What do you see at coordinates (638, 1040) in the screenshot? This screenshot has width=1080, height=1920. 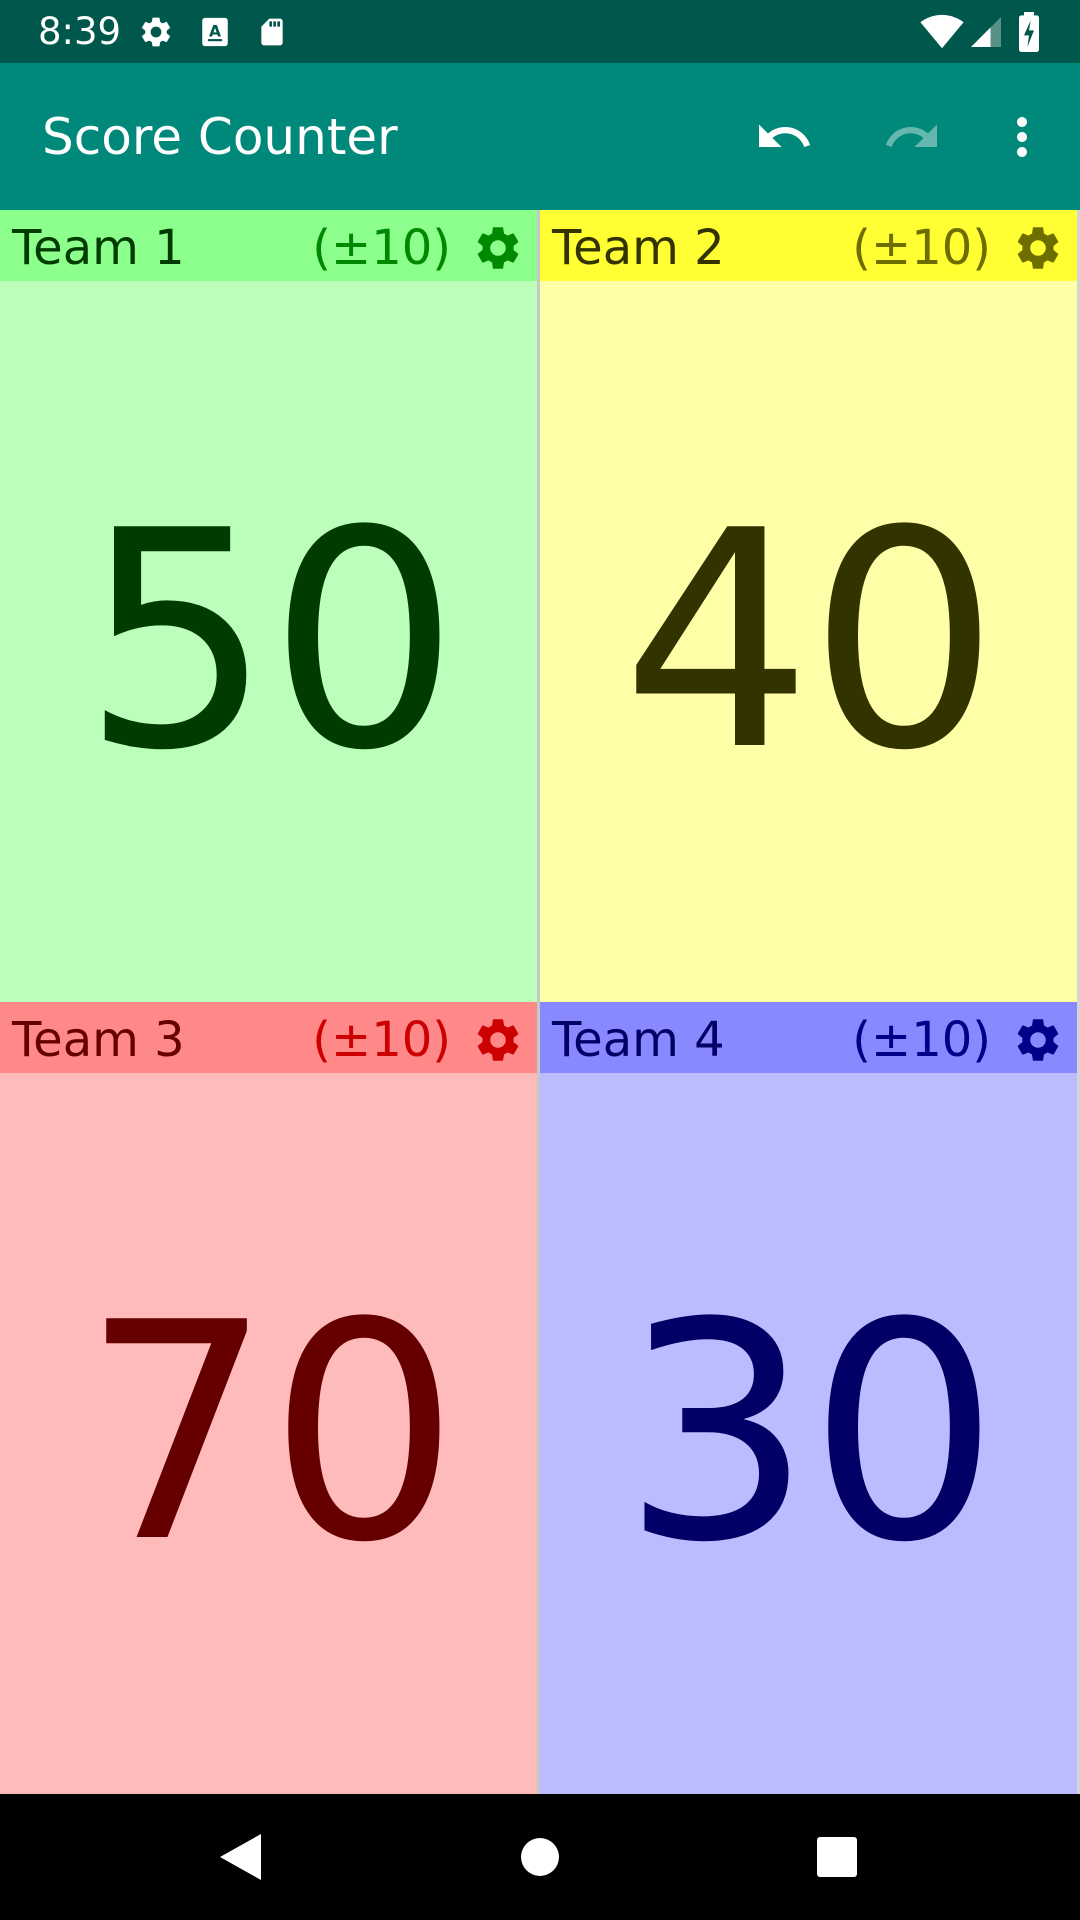 I see `team-name: Team 4` at bounding box center [638, 1040].